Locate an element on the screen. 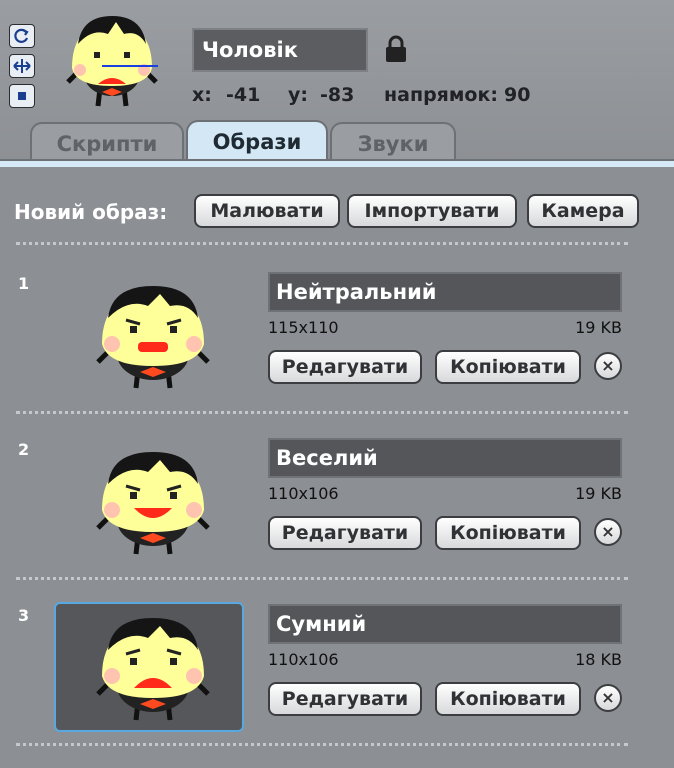 This screenshot has width=674, height=768. tab-costumes: Образи is located at coordinates (257, 142).